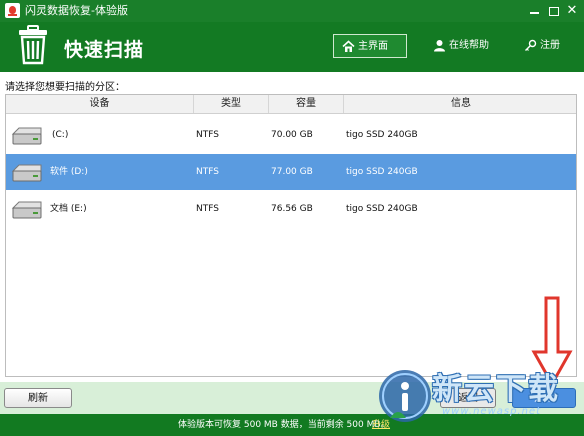  I want to click on column-header-capacity: 容量, so click(306, 104).